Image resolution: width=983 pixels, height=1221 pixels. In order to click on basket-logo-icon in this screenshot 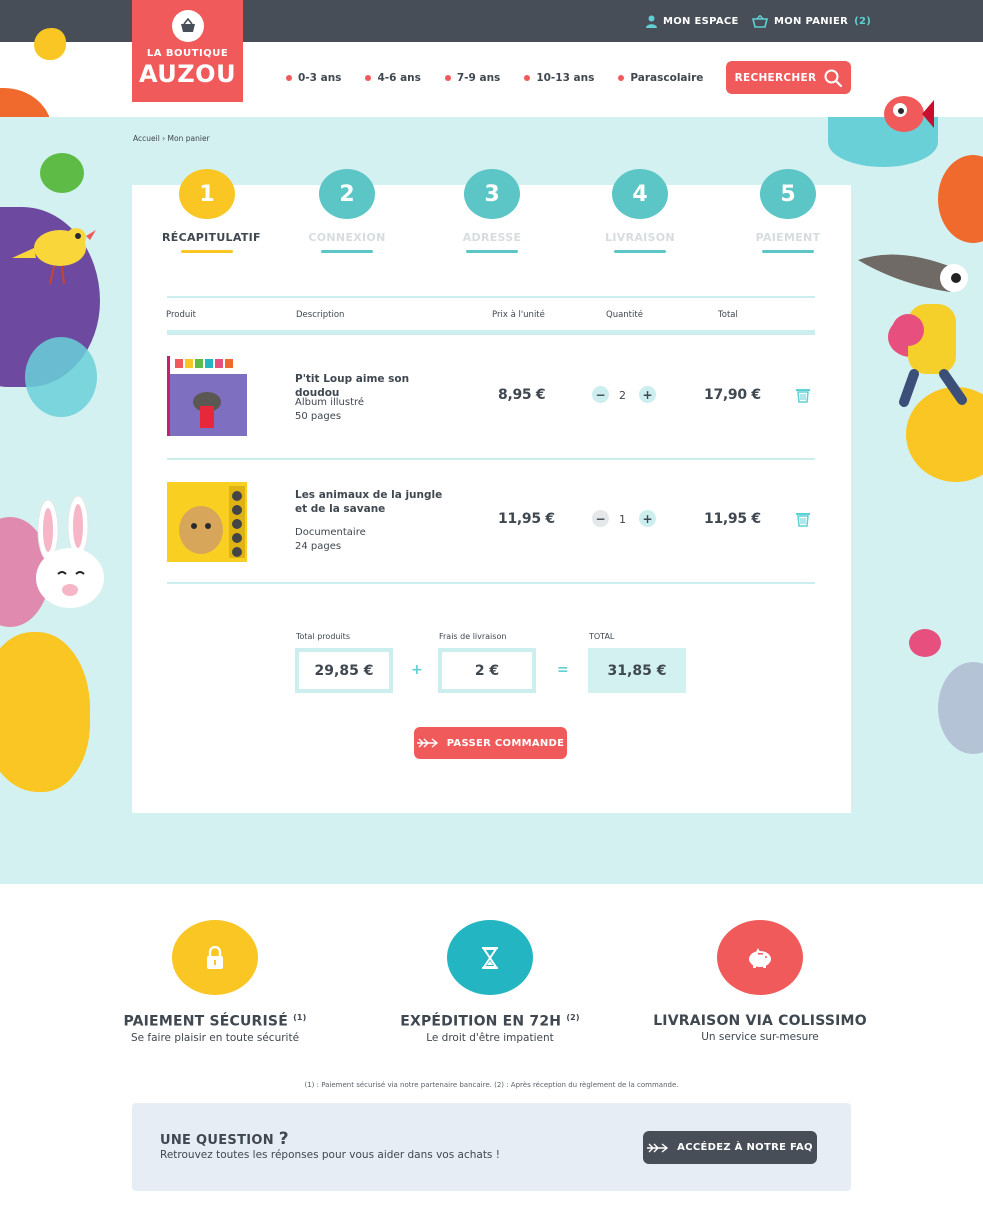, I will do `click(188, 26)`.